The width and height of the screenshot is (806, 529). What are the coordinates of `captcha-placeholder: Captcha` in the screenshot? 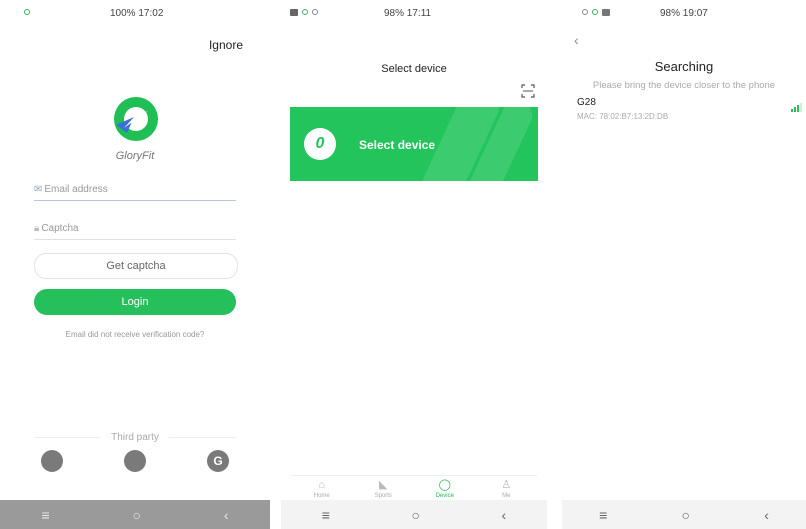 It's located at (60, 228).